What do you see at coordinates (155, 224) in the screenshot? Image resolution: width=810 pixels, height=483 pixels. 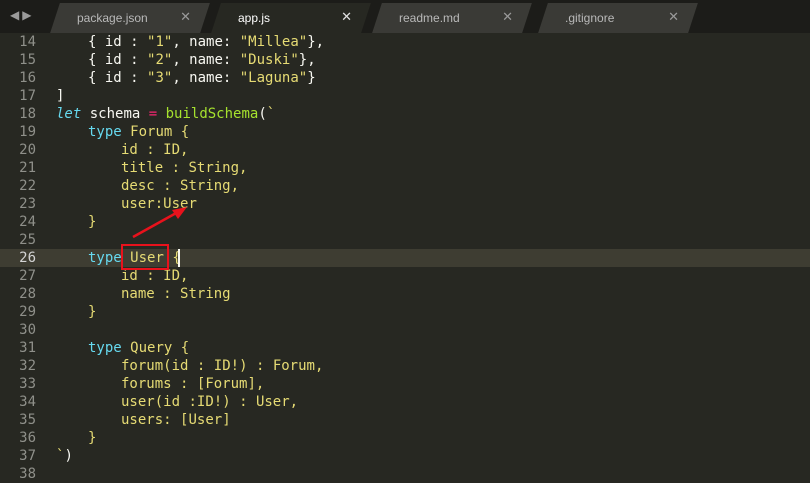 I see `arrow-shaft` at bounding box center [155, 224].